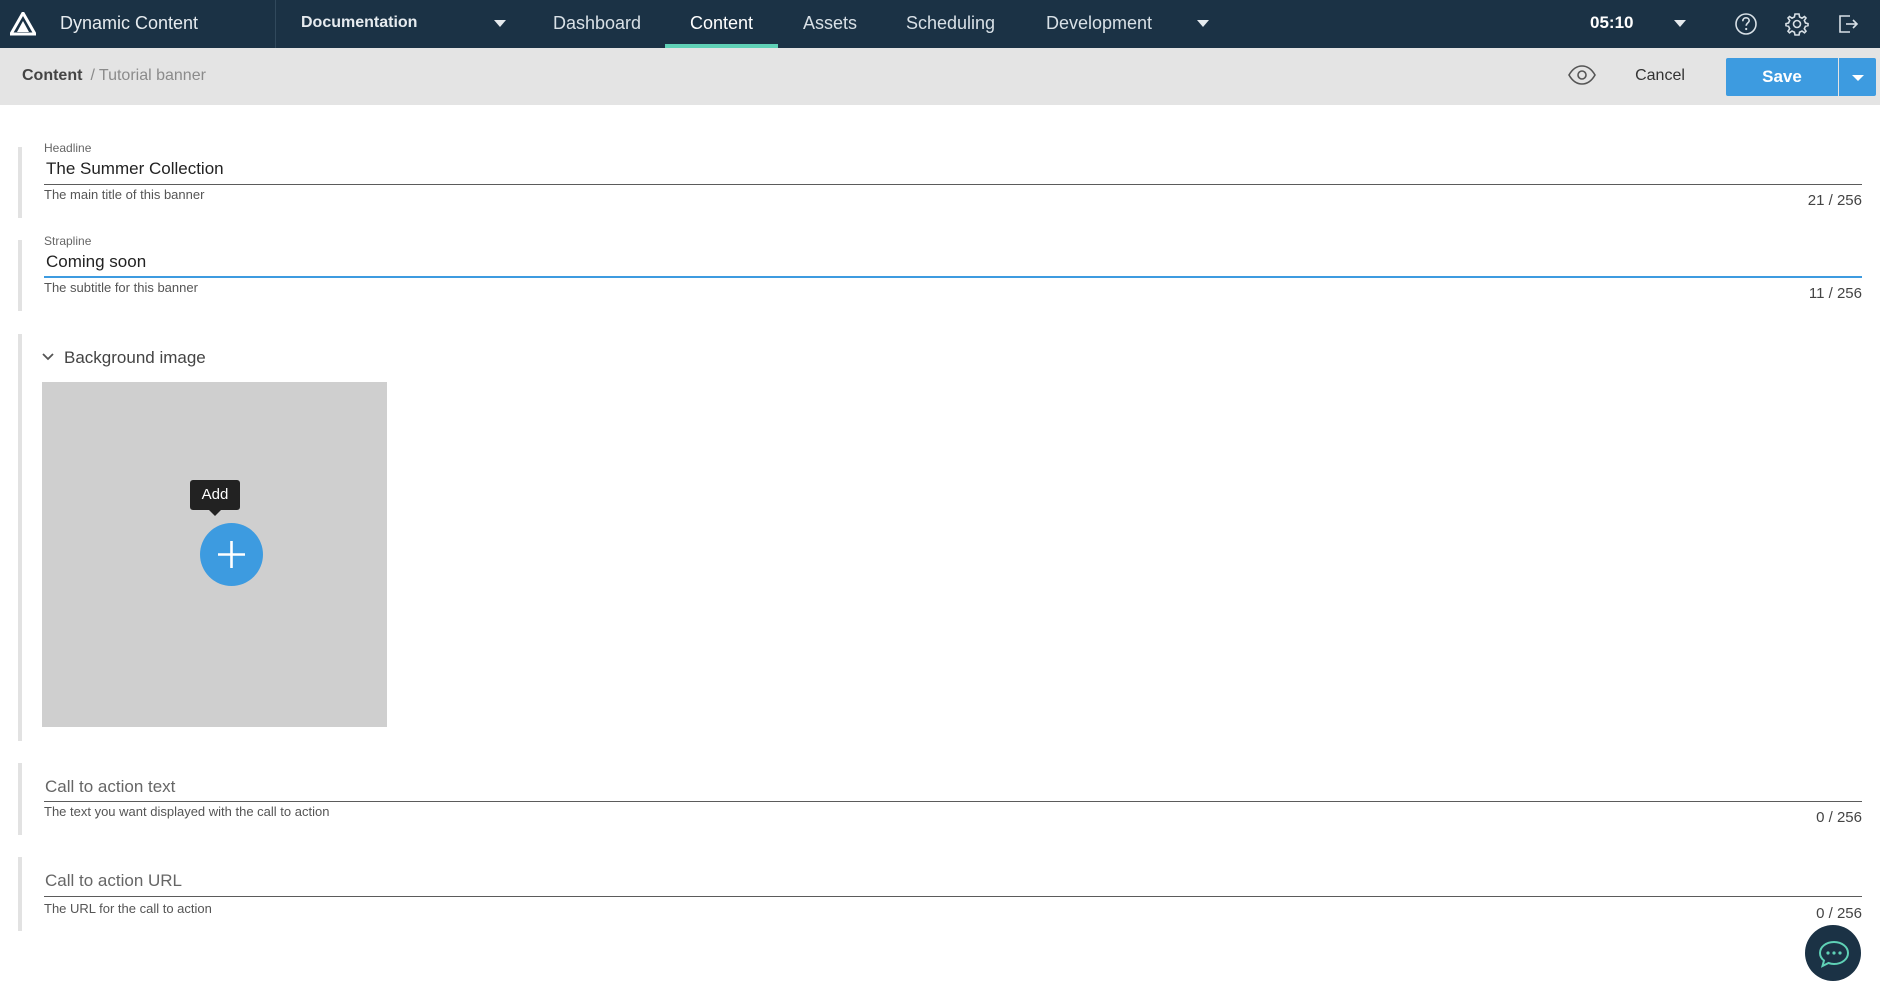 Image resolution: width=1880 pixels, height=992 pixels. Describe the element at coordinates (128, 908) in the screenshot. I see `cta-url-help-text: The URL for the call to action` at that location.